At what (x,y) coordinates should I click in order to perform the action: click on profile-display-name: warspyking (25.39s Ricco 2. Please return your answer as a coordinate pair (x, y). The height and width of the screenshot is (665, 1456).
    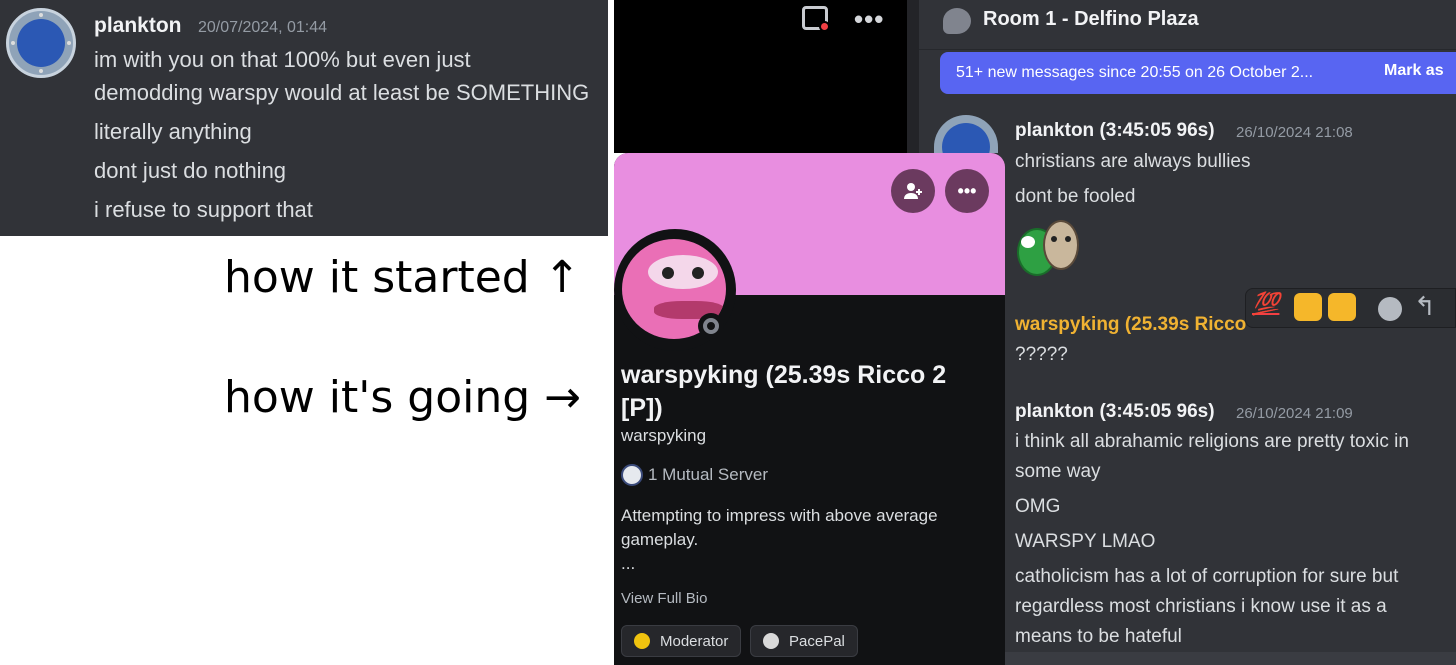
    Looking at the image, I should click on (784, 375).